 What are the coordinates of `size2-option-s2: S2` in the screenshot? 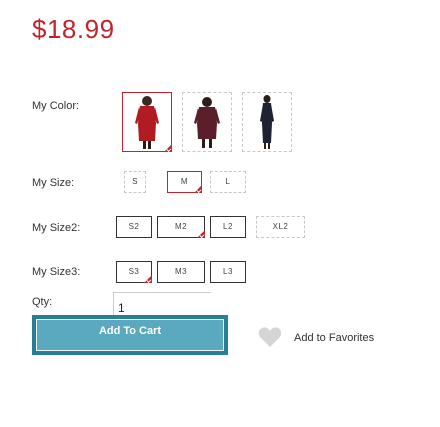 It's located at (134, 227).